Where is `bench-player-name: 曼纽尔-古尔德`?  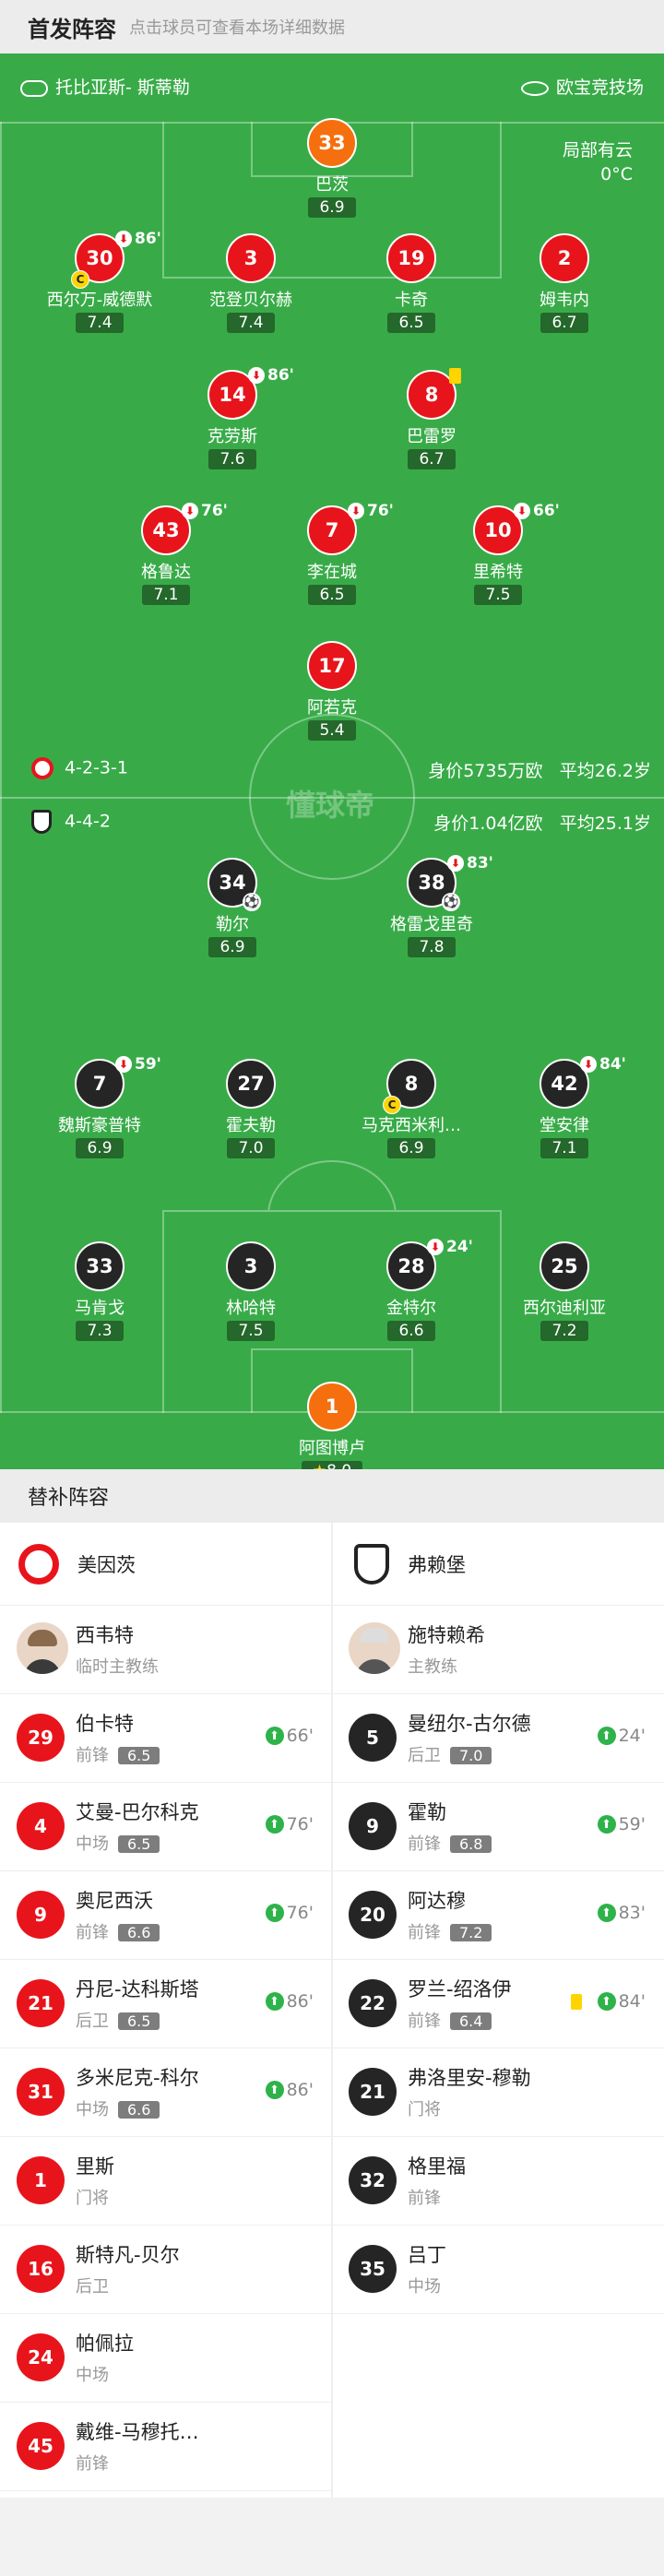 bench-player-name: 曼纽尔-古尔德 is located at coordinates (469, 1724).